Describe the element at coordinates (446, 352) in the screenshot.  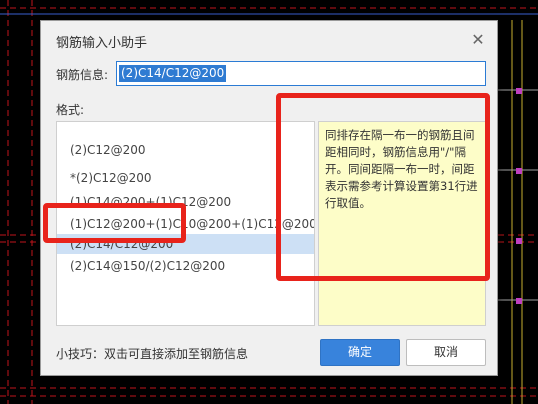
I see `cancel-button: 取消` at that location.